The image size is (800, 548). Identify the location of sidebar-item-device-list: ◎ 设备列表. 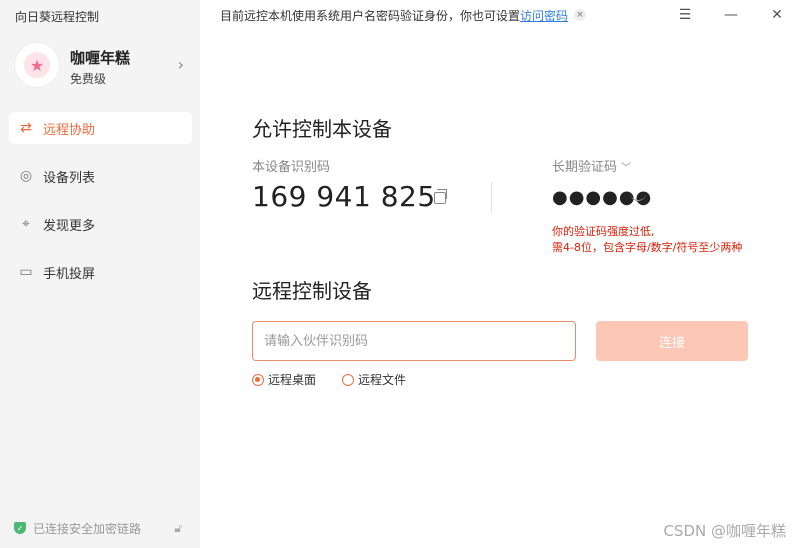
(100, 176).